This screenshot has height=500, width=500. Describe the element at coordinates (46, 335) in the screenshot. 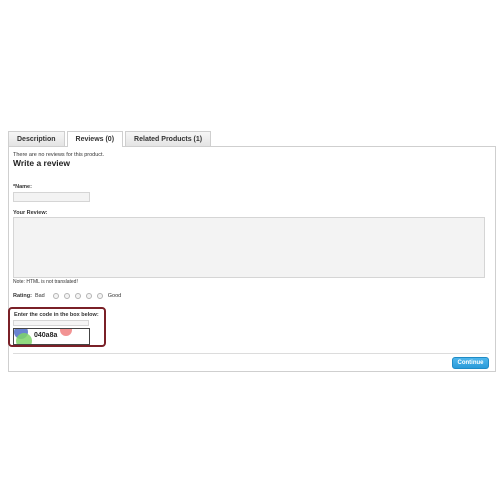

I see `captcha-code: 040a8a` at that location.